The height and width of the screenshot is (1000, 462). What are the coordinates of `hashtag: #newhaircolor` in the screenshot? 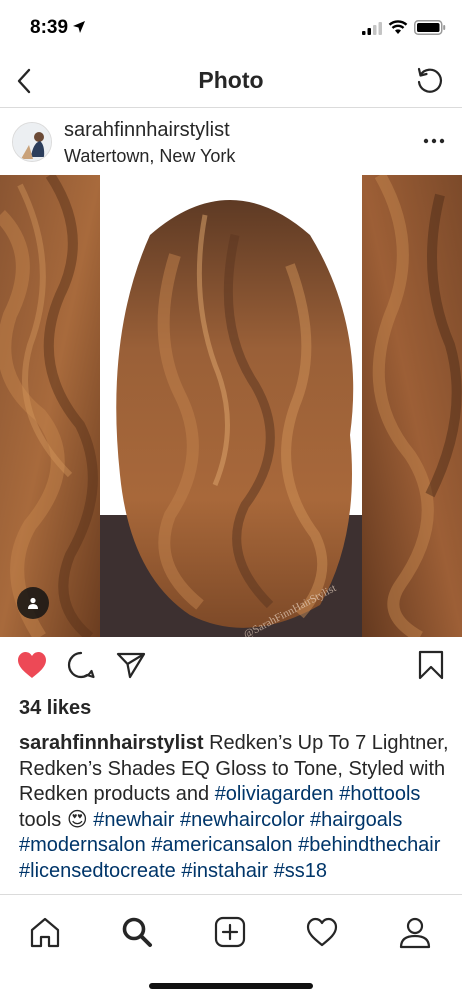 It's located at (242, 820).